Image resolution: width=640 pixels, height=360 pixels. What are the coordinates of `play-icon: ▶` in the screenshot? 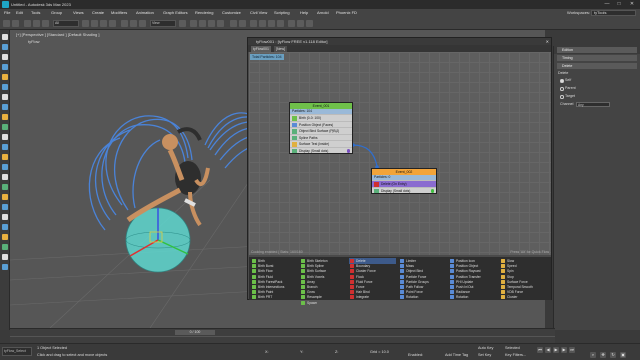 It's located at (556, 350).